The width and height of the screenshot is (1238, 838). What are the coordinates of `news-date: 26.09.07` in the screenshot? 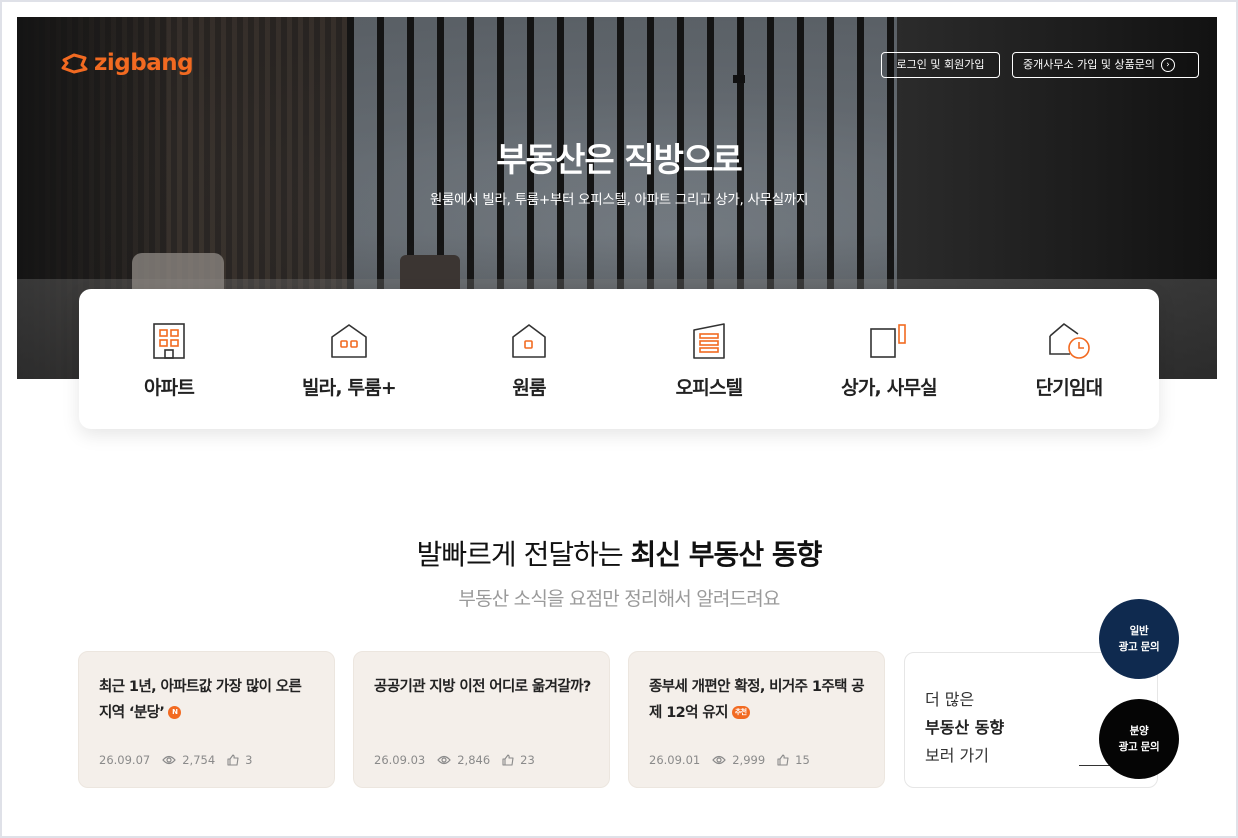 It's located at (125, 760).